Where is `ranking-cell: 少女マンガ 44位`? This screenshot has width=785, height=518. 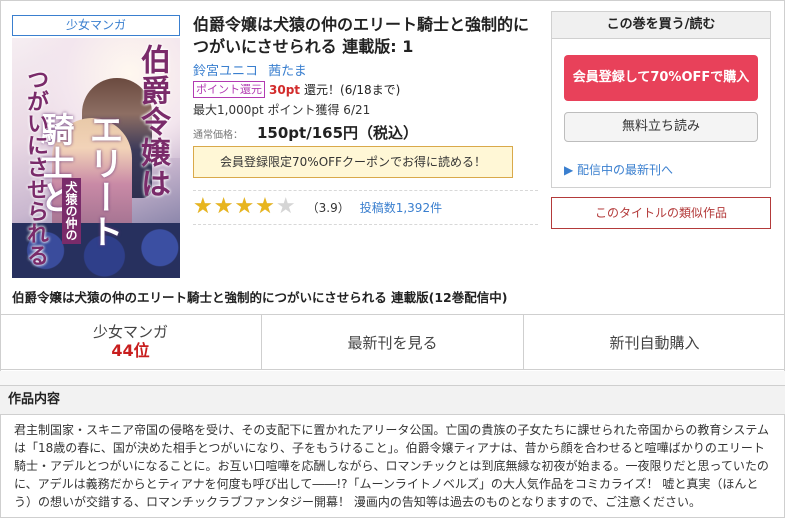 ranking-cell: 少女マンガ 44位 is located at coordinates (131, 342).